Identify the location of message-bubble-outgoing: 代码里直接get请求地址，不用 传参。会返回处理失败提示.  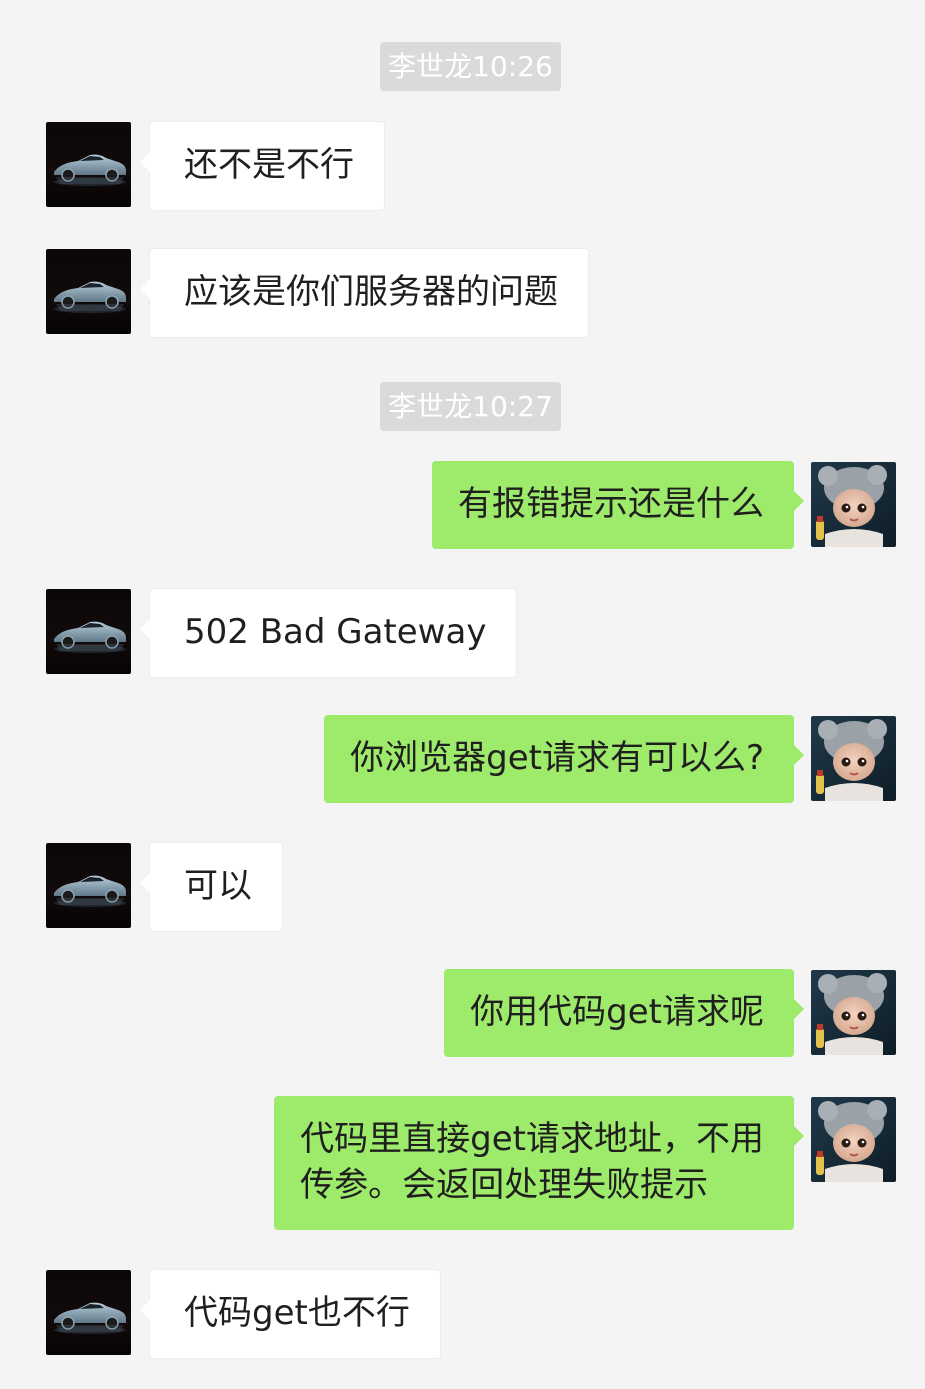
(539, 1163).